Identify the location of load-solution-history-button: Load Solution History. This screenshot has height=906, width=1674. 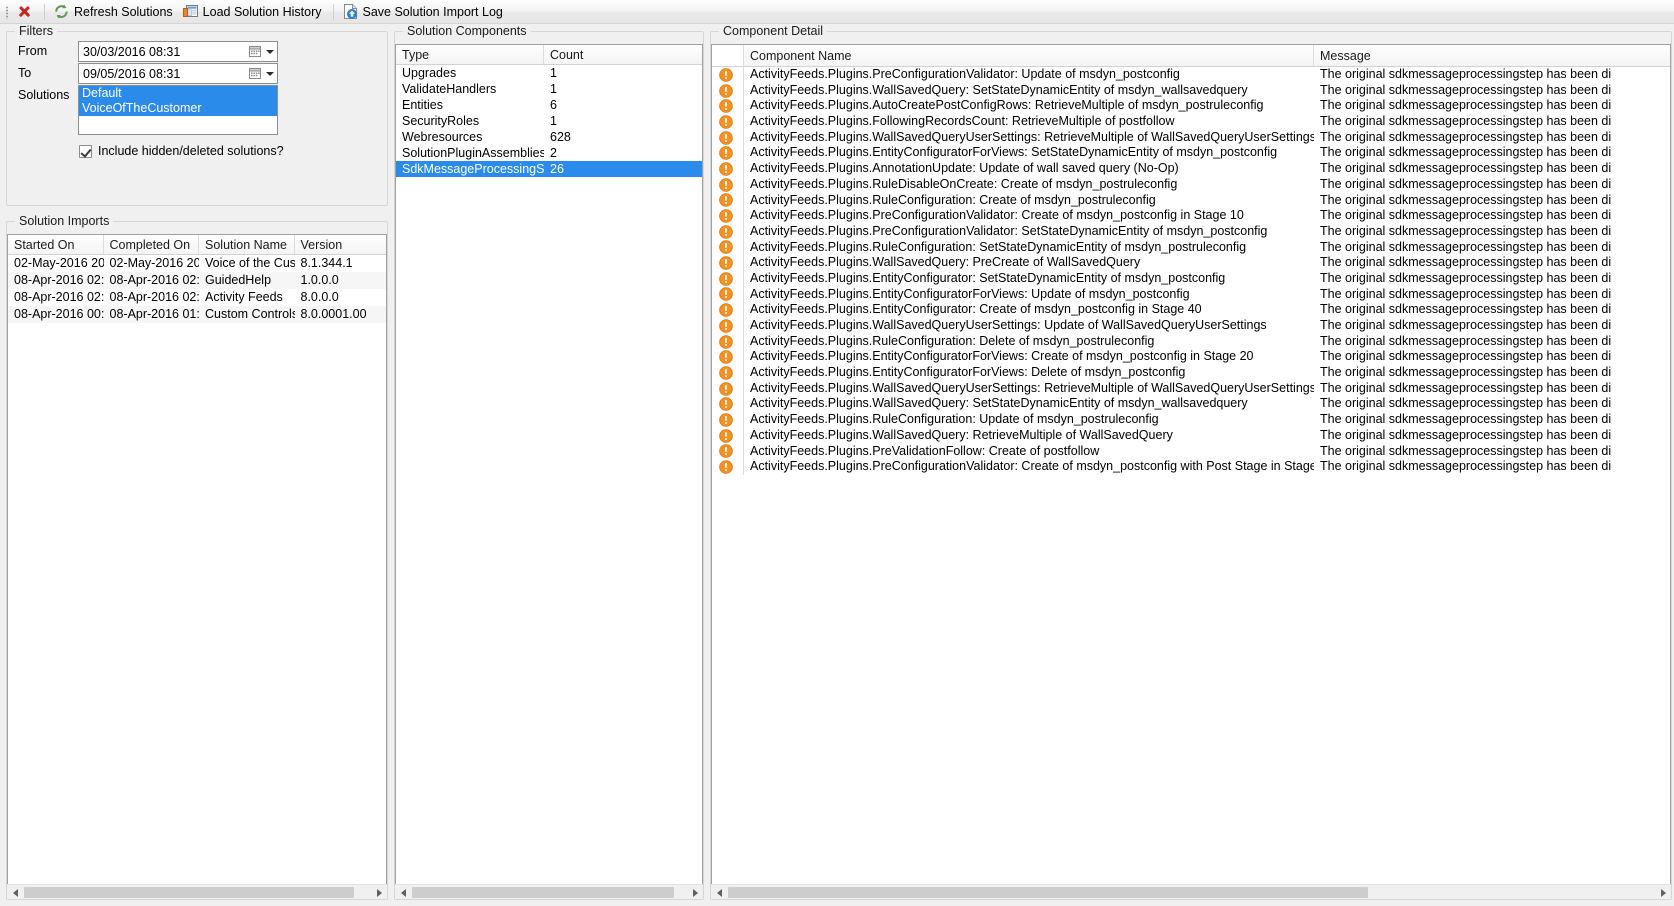
(253, 12).